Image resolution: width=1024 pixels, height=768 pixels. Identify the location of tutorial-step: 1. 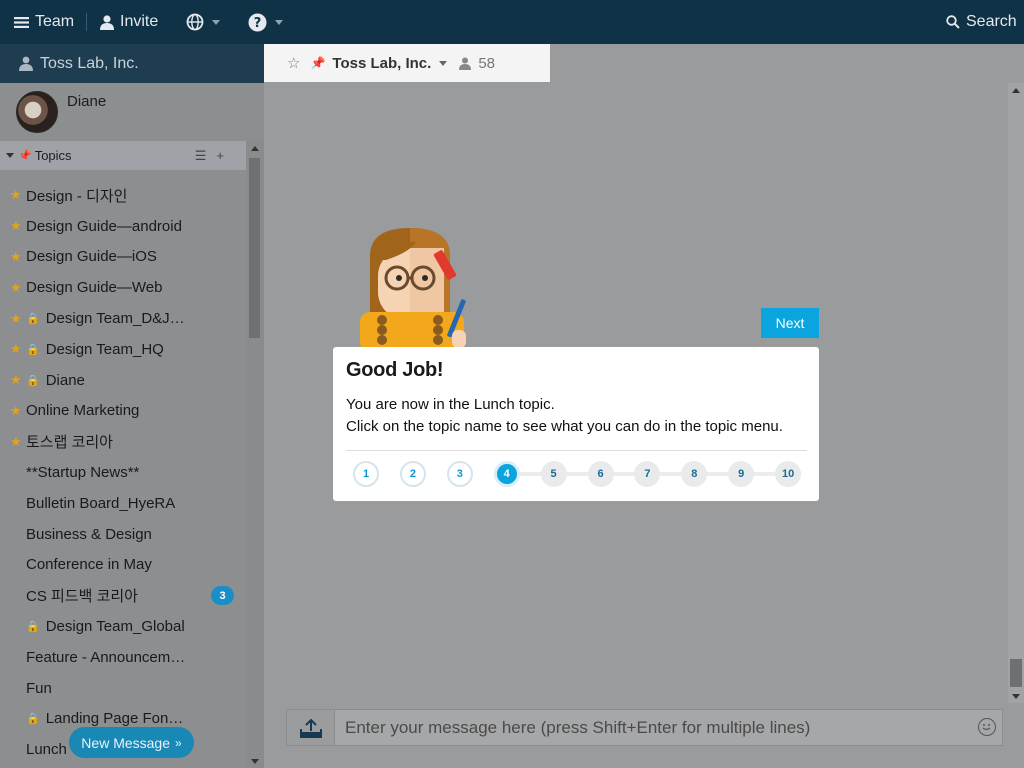
(366, 474).